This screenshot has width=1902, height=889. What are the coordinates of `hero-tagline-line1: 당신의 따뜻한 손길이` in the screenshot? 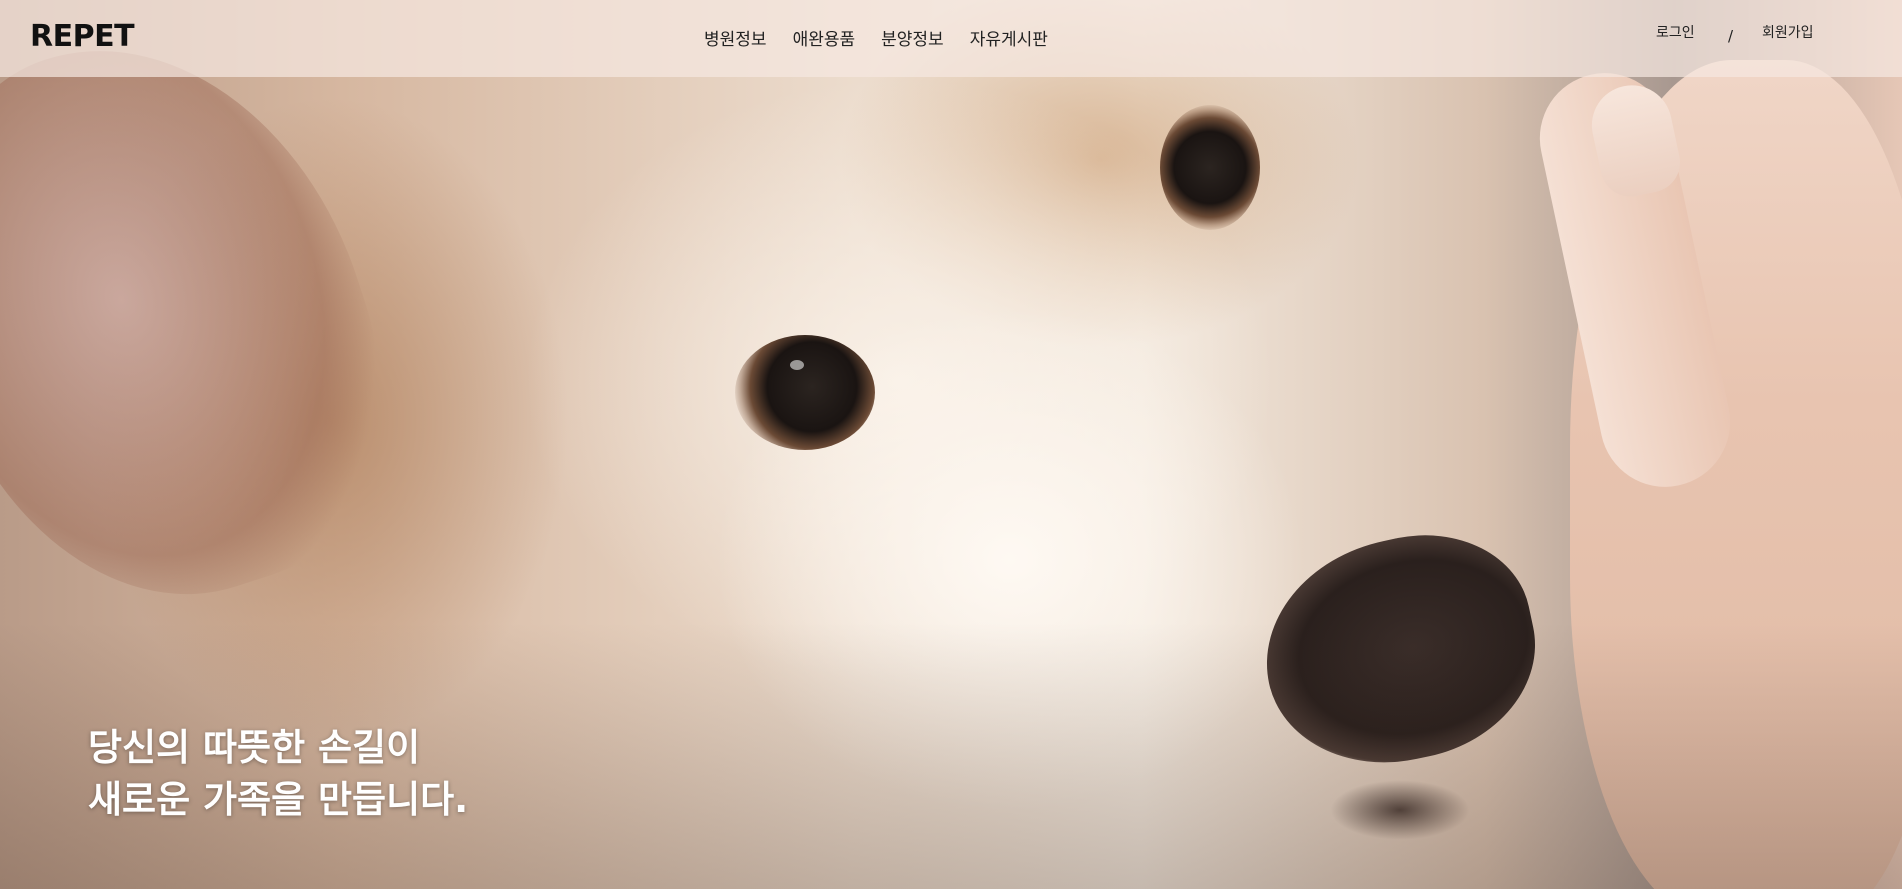 It's located at (254, 747).